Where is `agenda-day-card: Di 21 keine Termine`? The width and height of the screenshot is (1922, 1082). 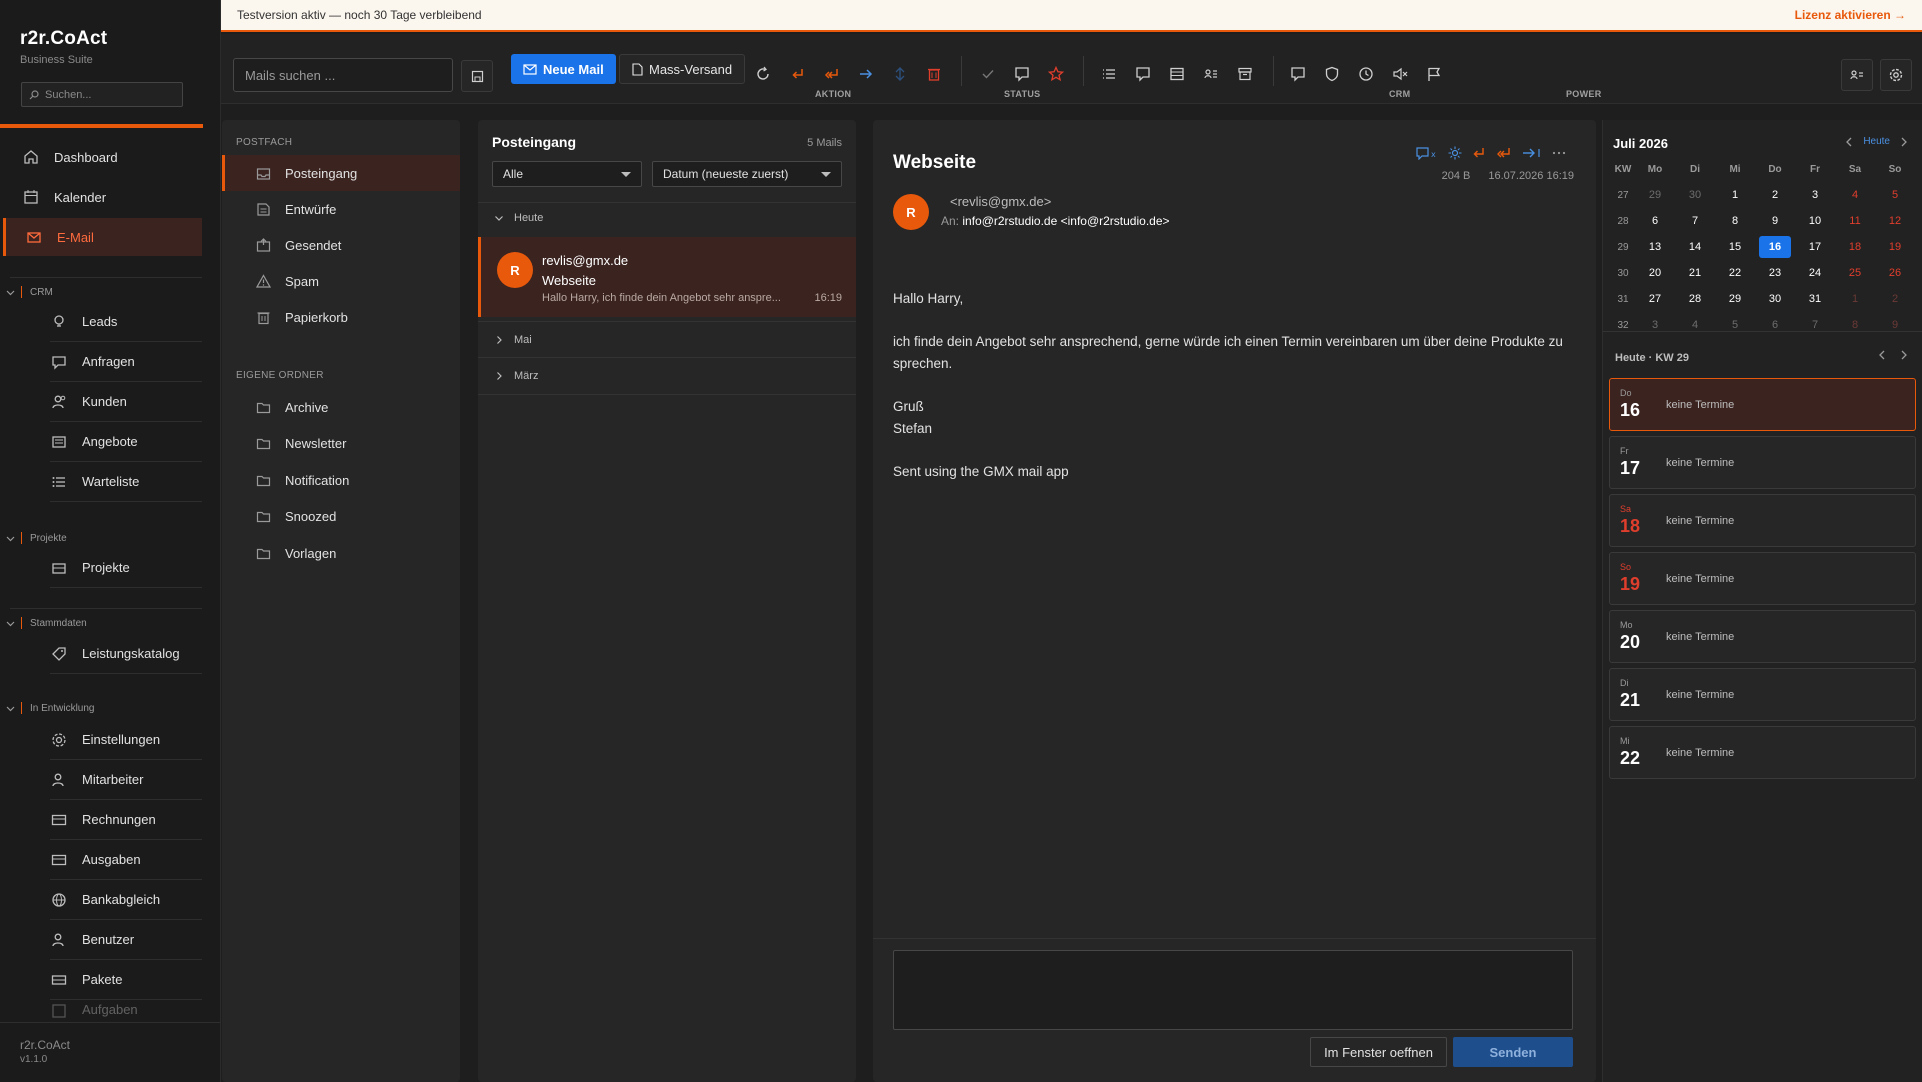
agenda-day-card: Di 21 keine Termine is located at coordinates (1762, 694).